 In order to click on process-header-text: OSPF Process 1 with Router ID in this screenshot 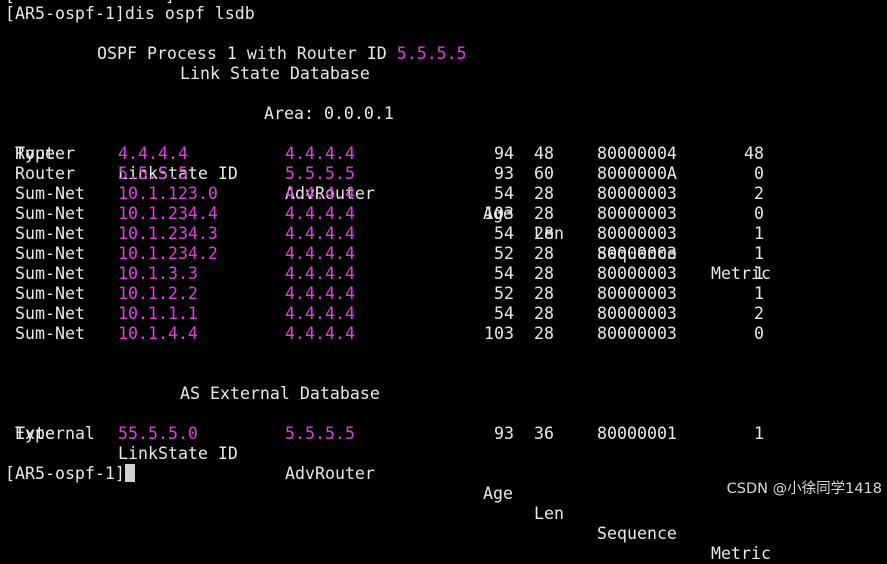, I will do `click(247, 53)`.